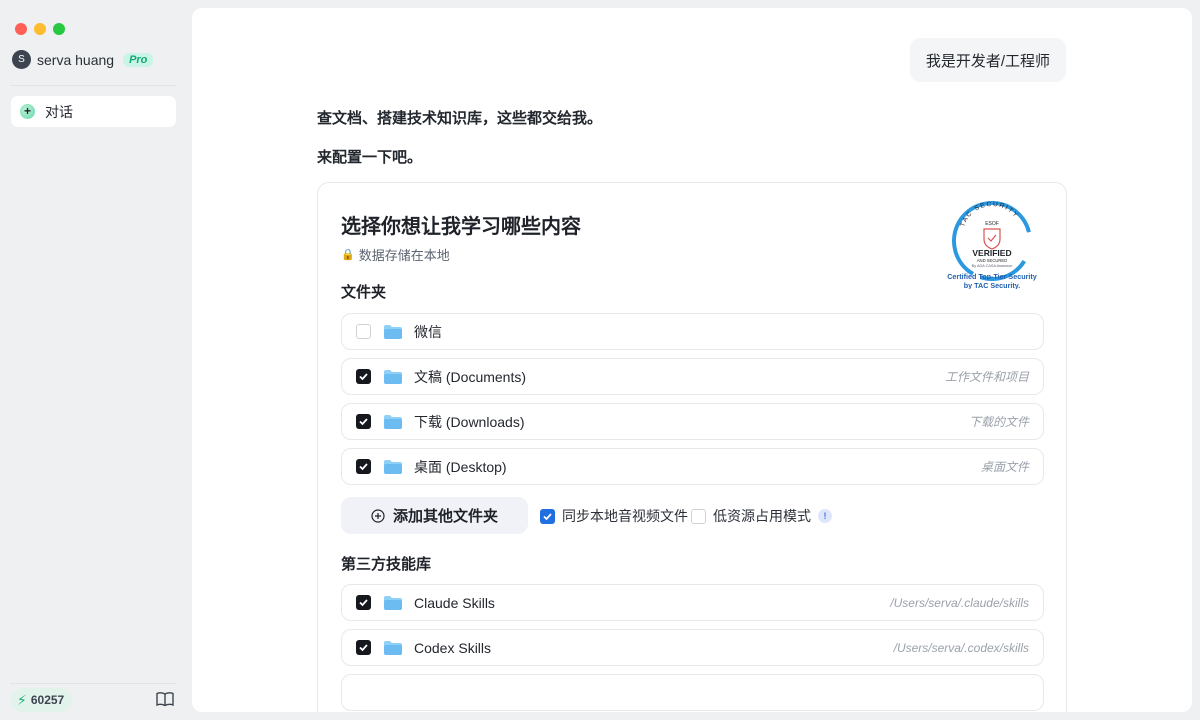  I want to click on credits-value: 60257, so click(47, 700).